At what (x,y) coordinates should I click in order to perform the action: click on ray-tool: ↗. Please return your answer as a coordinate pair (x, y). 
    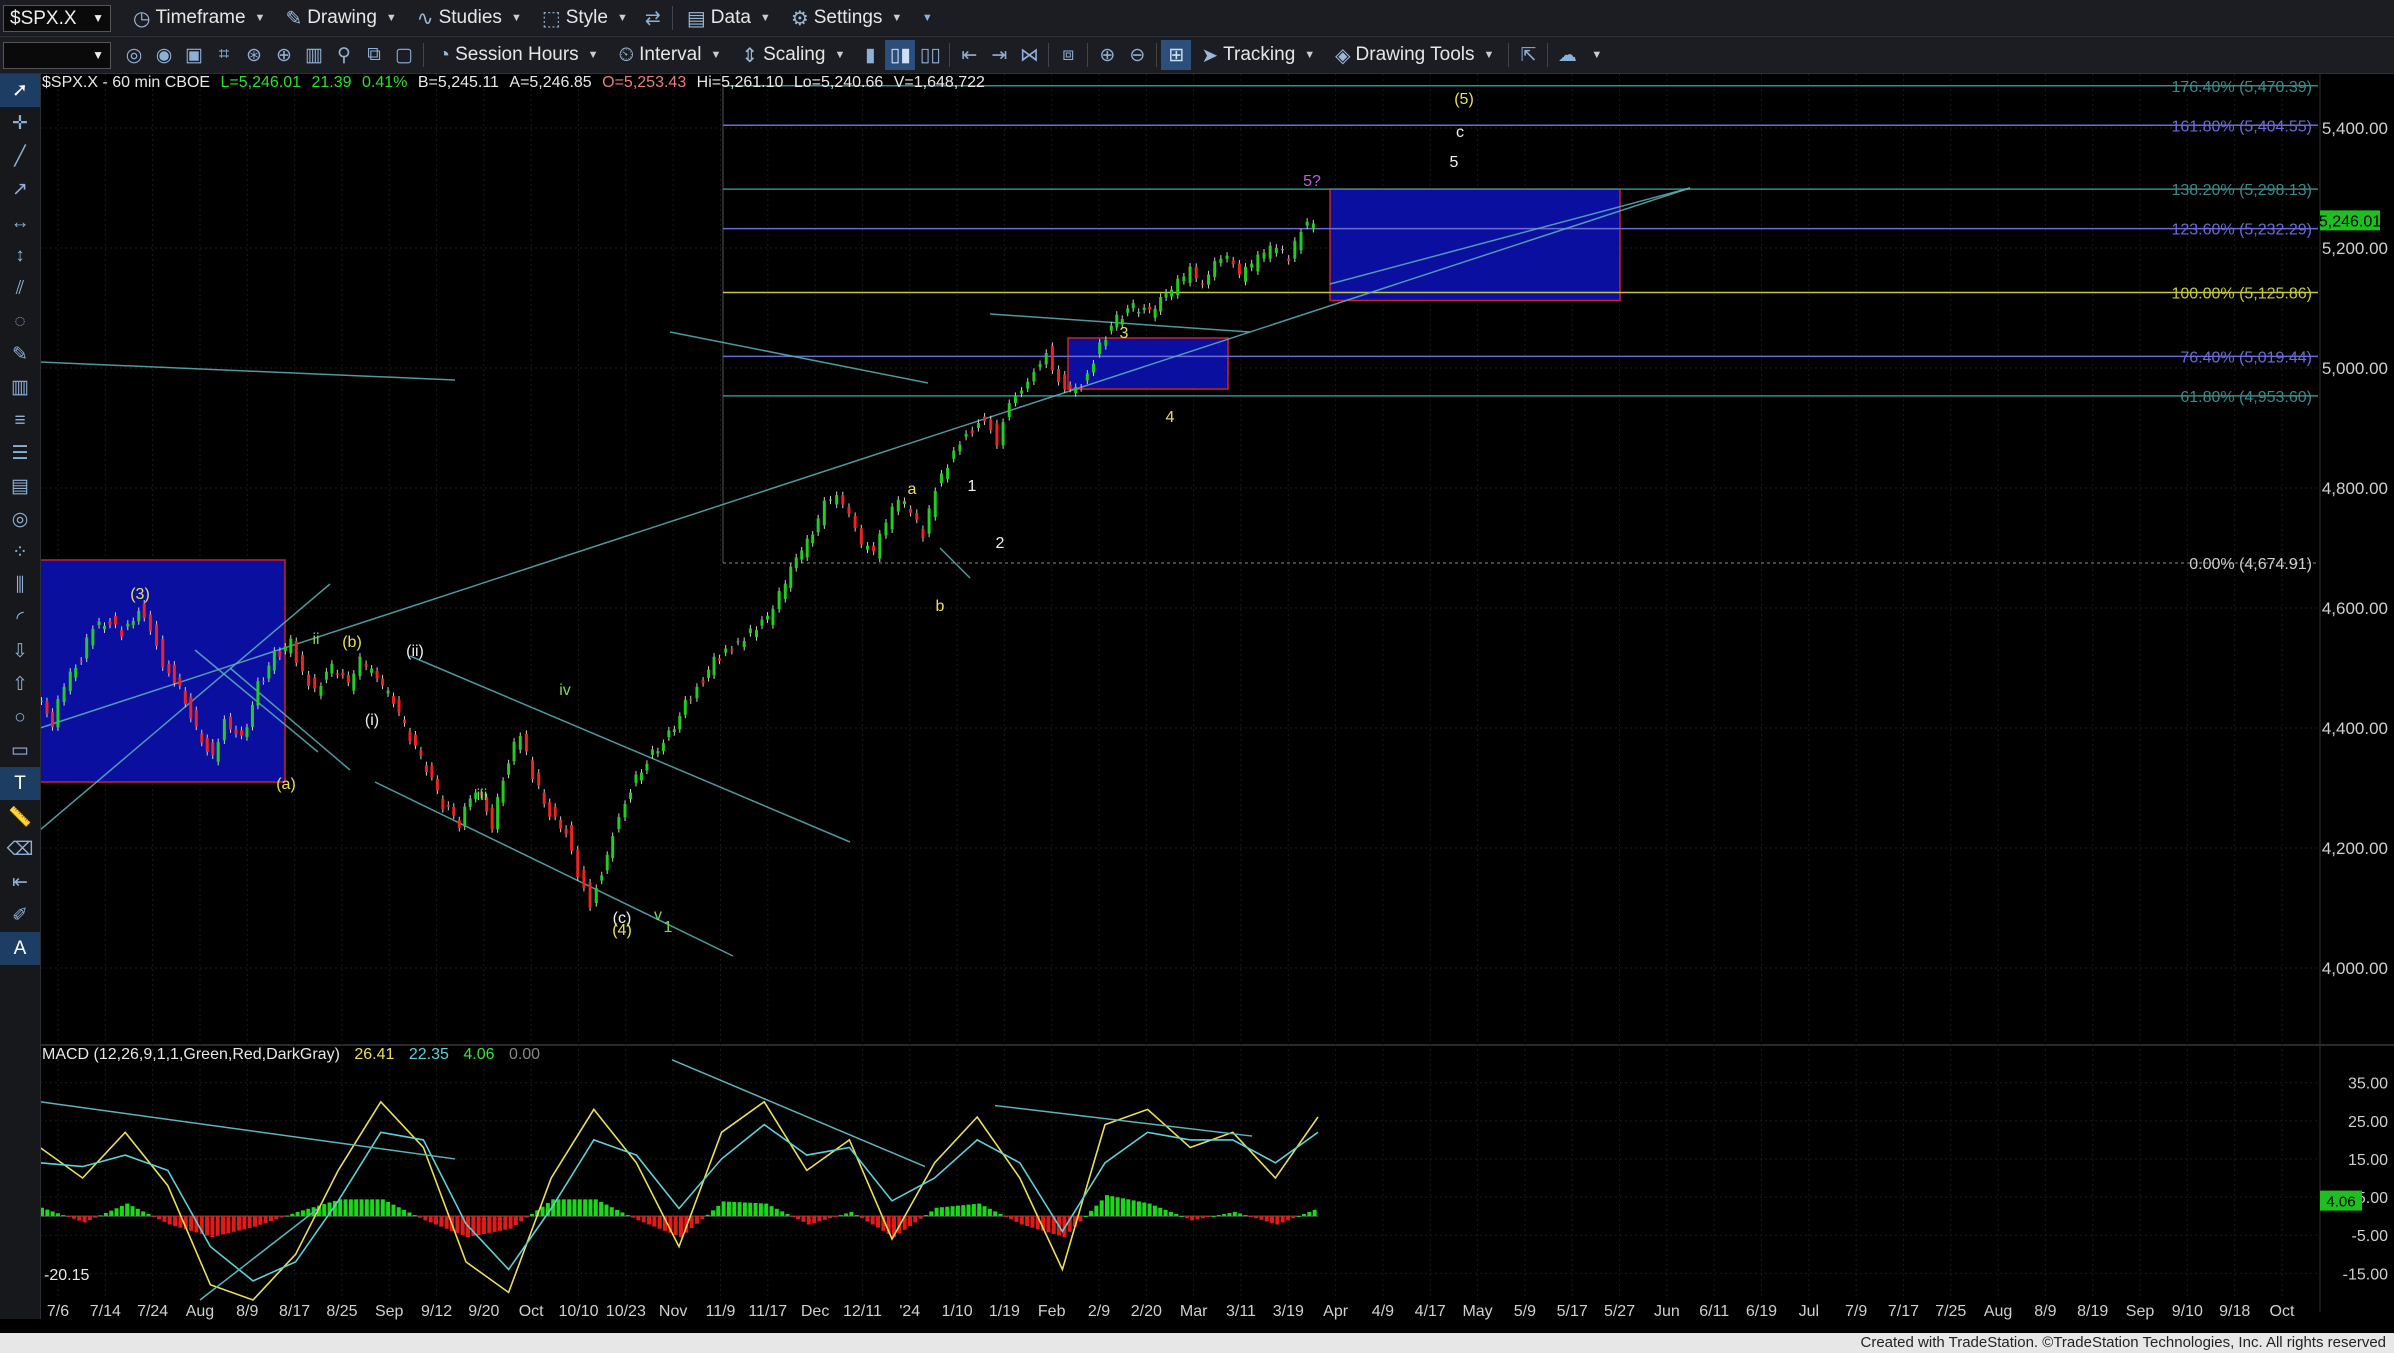
    Looking at the image, I should click on (20, 189).